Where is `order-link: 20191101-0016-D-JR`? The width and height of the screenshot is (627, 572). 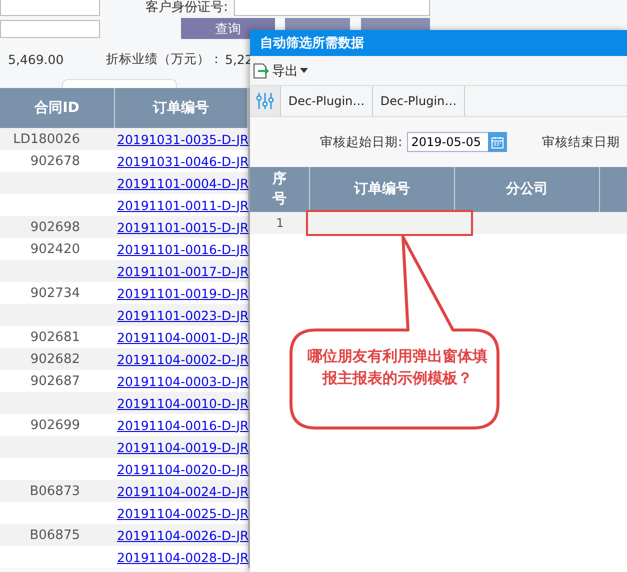
order-link: 20191101-0016-D-JR is located at coordinates (183, 249).